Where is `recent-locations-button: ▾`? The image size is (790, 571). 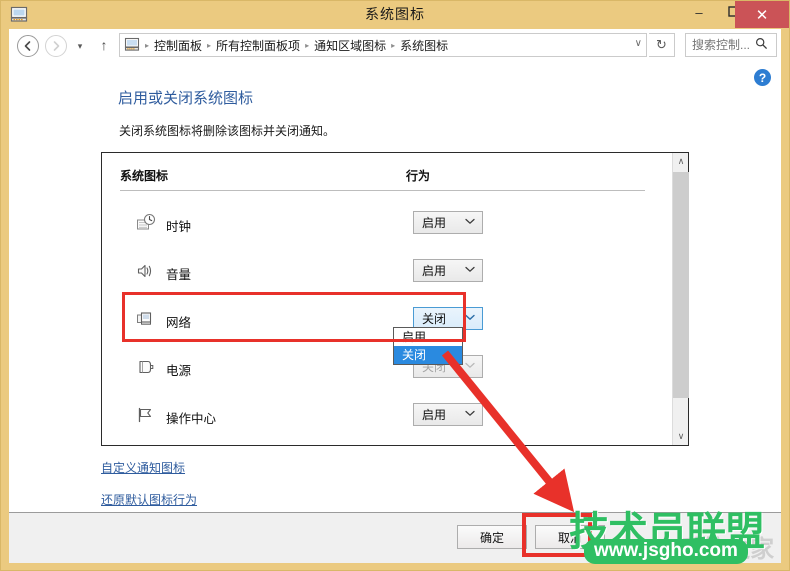 recent-locations-button: ▾ is located at coordinates (80, 46).